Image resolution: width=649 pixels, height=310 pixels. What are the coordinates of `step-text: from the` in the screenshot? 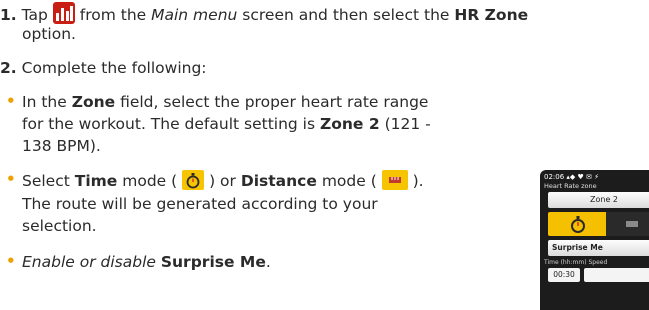 It's located at (113, 15).